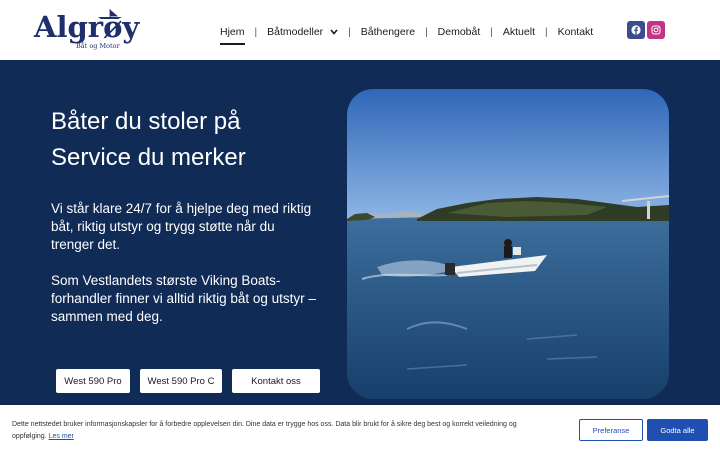 The height and width of the screenshot is (450, 720). I want to click on nav-item-batmodeller: Båtmodeller, so click(302, 32).